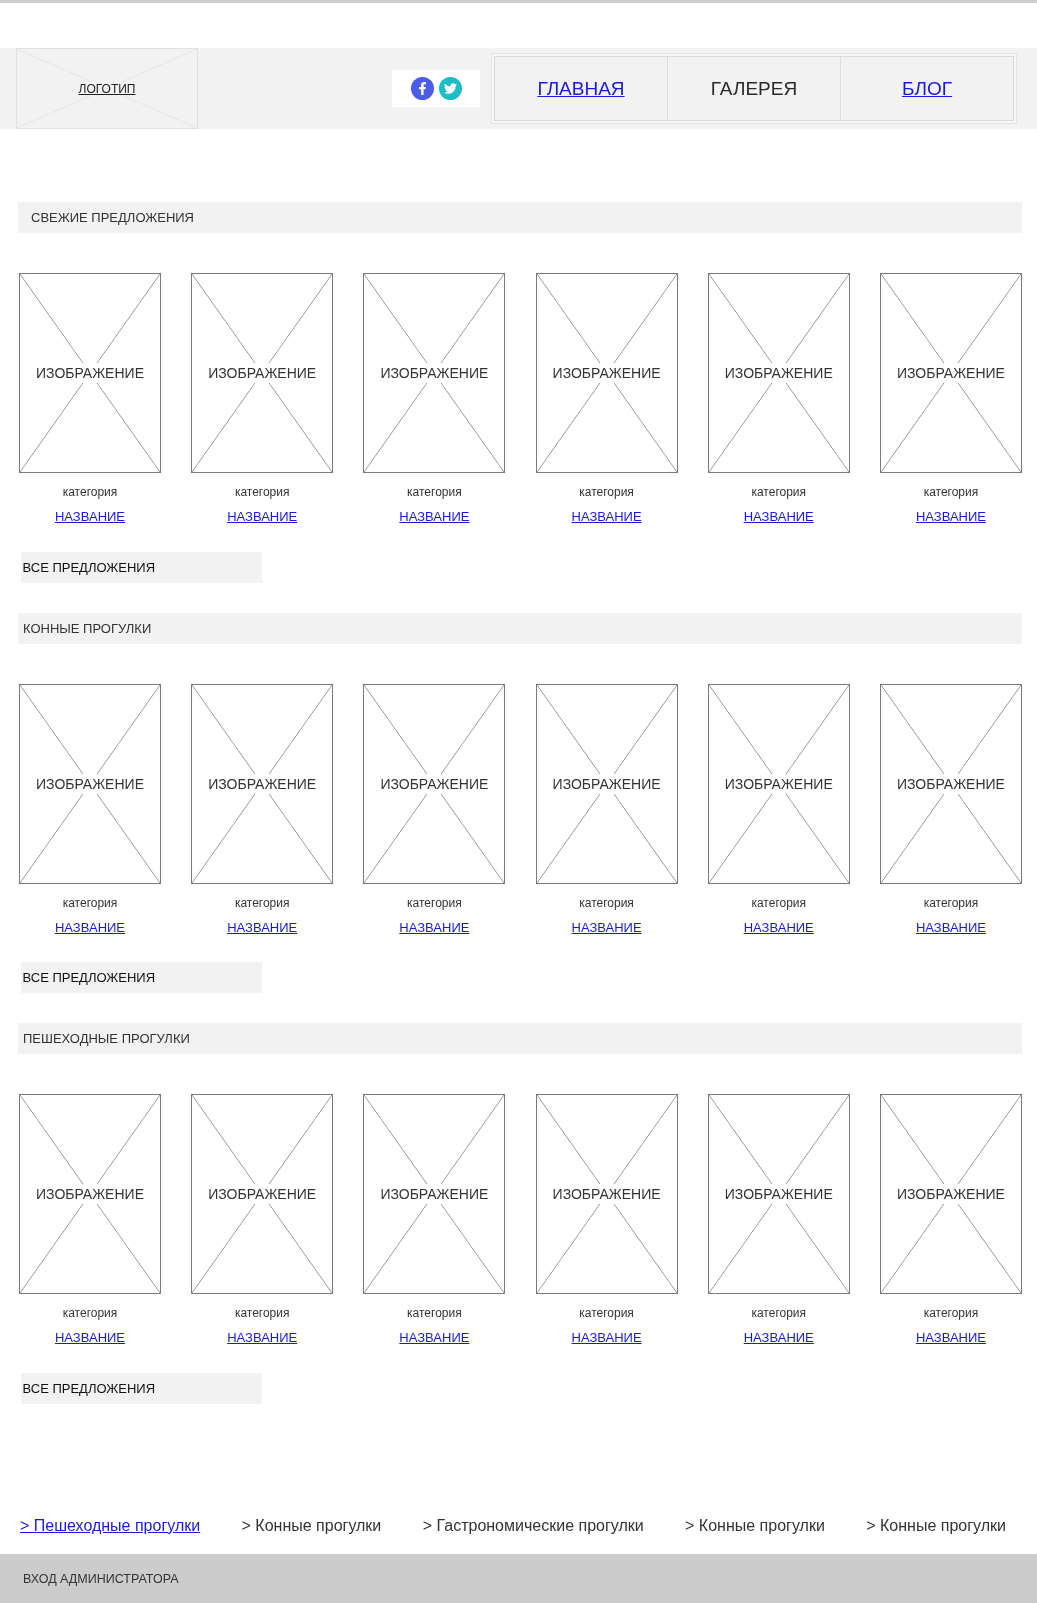  Describe the element at coordinates (520, 628) in the screenshot. I see `section-title: КОННЫЕ ПРОГУЛКИ` at that location.